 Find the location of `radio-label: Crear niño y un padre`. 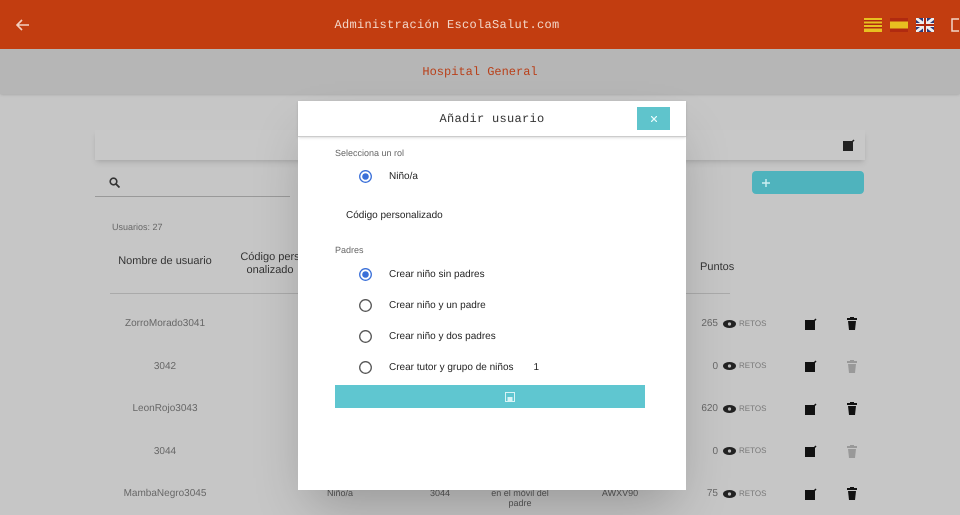

radio-label: Crear niño y un padre is located at coordinates (437, 305).